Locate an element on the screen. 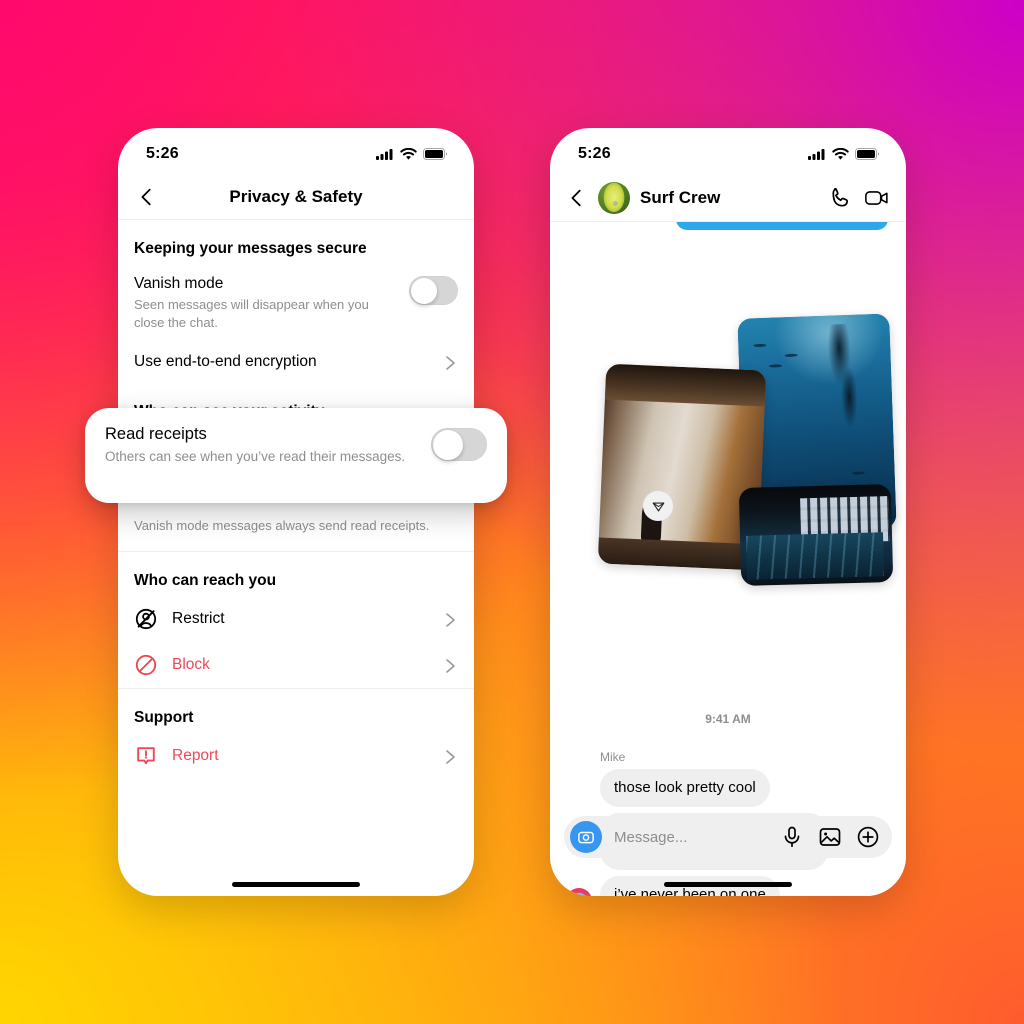 The image size is (1024, 1024). message-row: those look pretty cool is located at coordinates (728, 788).